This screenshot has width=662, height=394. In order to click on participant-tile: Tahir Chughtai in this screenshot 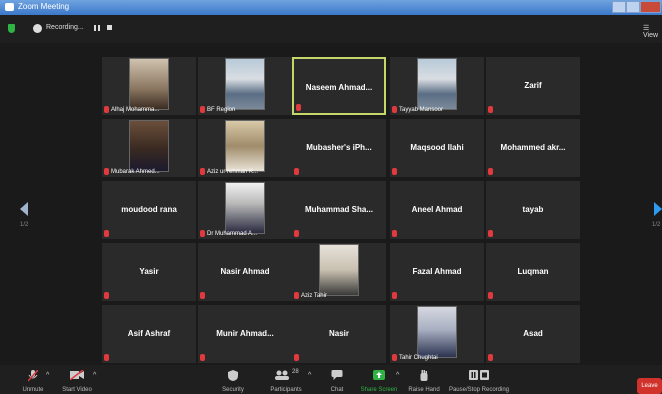, I will do `click(437, 334)`.